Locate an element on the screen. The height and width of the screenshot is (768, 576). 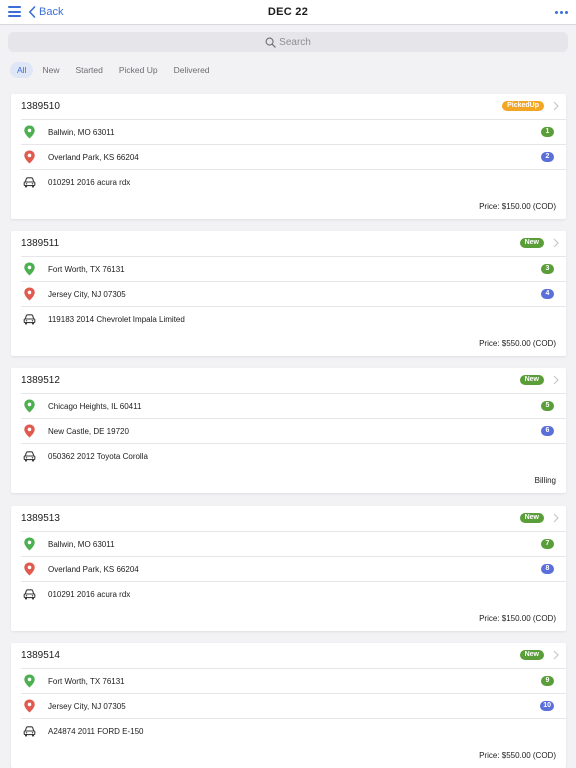
pickup-address: Chicago Heights, IL 60411 is located at coordinates (95, 406).